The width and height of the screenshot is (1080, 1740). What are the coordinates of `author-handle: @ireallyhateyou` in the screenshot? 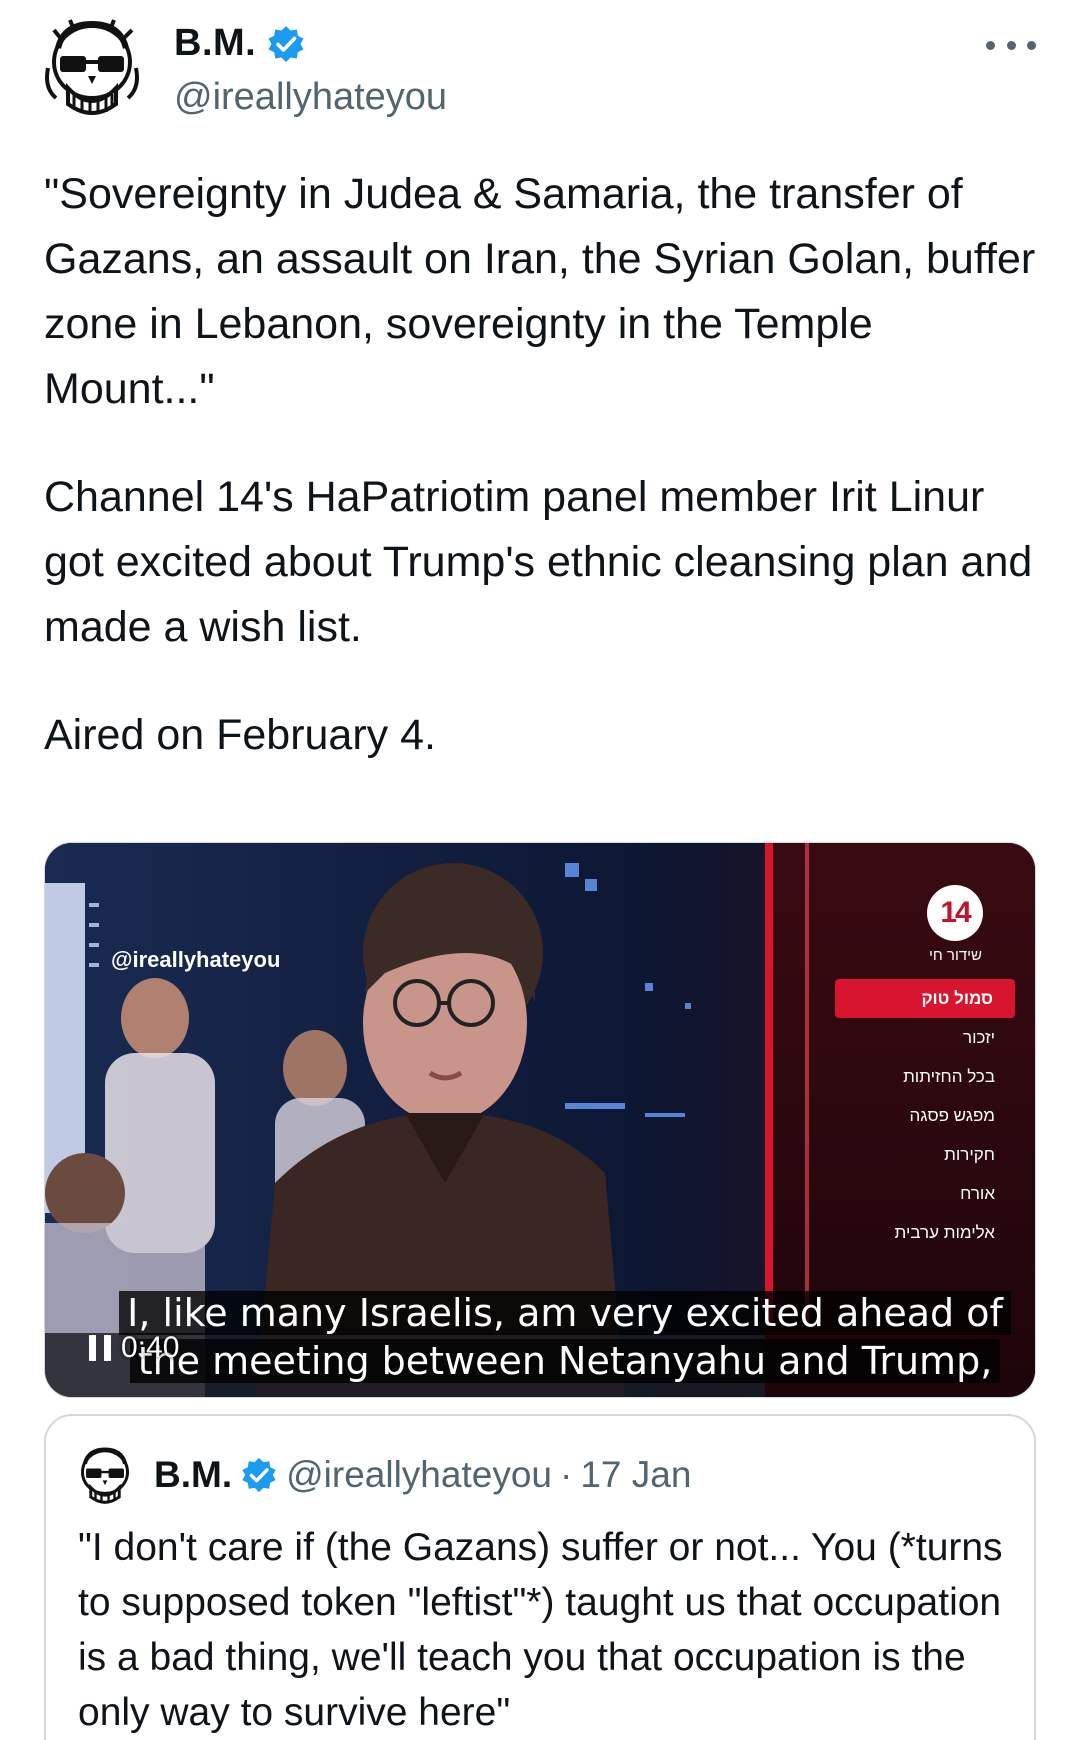 It's located at (310, 97).